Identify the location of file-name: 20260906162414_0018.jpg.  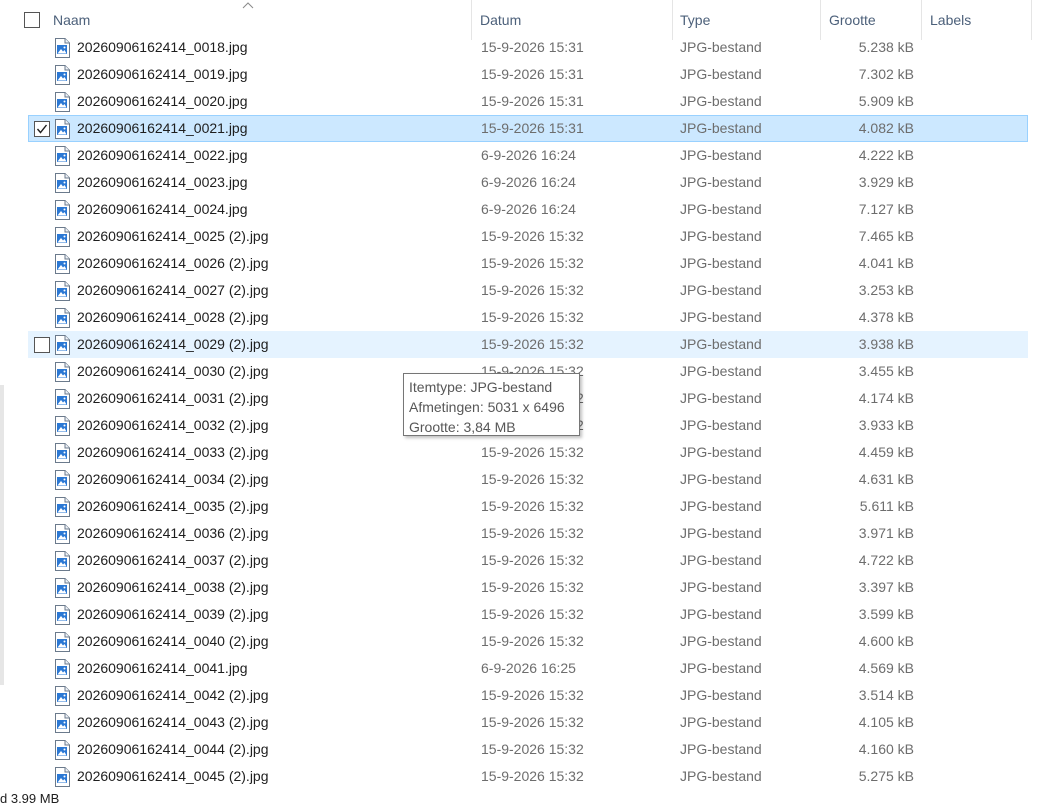
(162, 47).